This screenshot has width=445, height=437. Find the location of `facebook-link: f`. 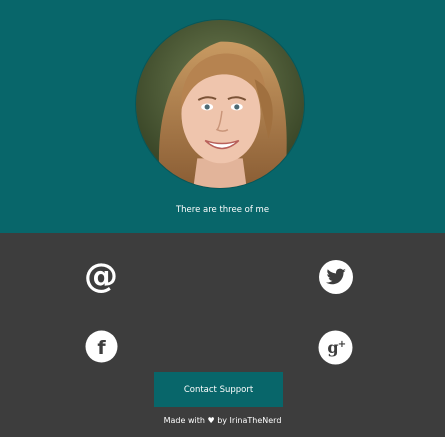

facebook-link: f is located at coordinates (101, 346).